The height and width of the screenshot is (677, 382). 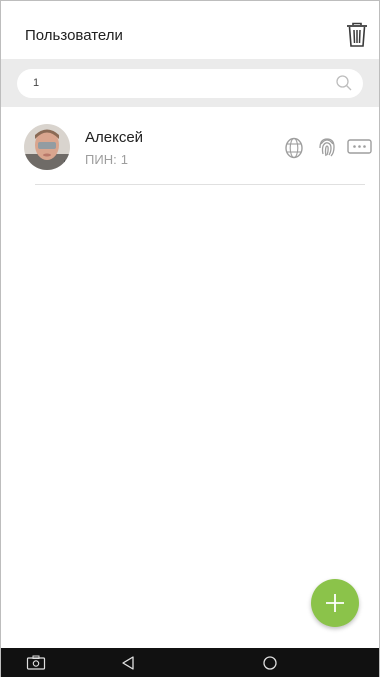 What do you see at coordinates (124, 159) in the screenshot?
I see `pin-value: 1` at bounding box center [124, 159].